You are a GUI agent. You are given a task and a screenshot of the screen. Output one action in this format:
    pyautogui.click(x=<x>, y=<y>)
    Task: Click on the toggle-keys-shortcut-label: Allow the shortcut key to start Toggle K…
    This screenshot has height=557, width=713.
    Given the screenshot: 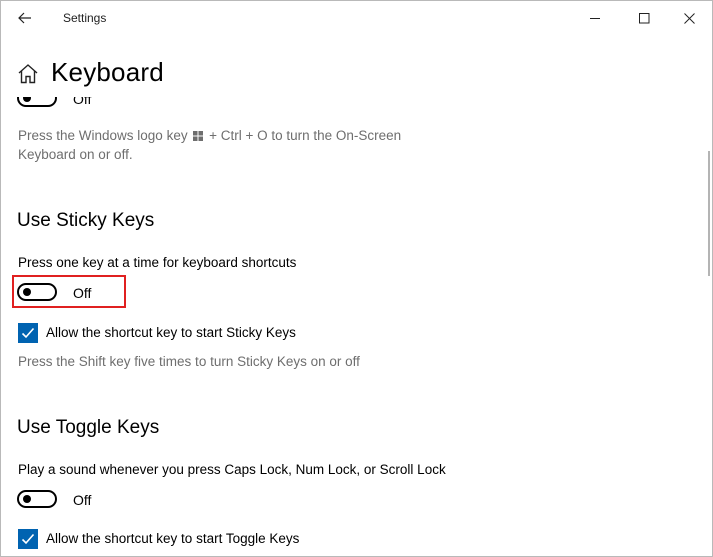 What is the action you would take?
    pyautogui.click(x=172, y=538)
    